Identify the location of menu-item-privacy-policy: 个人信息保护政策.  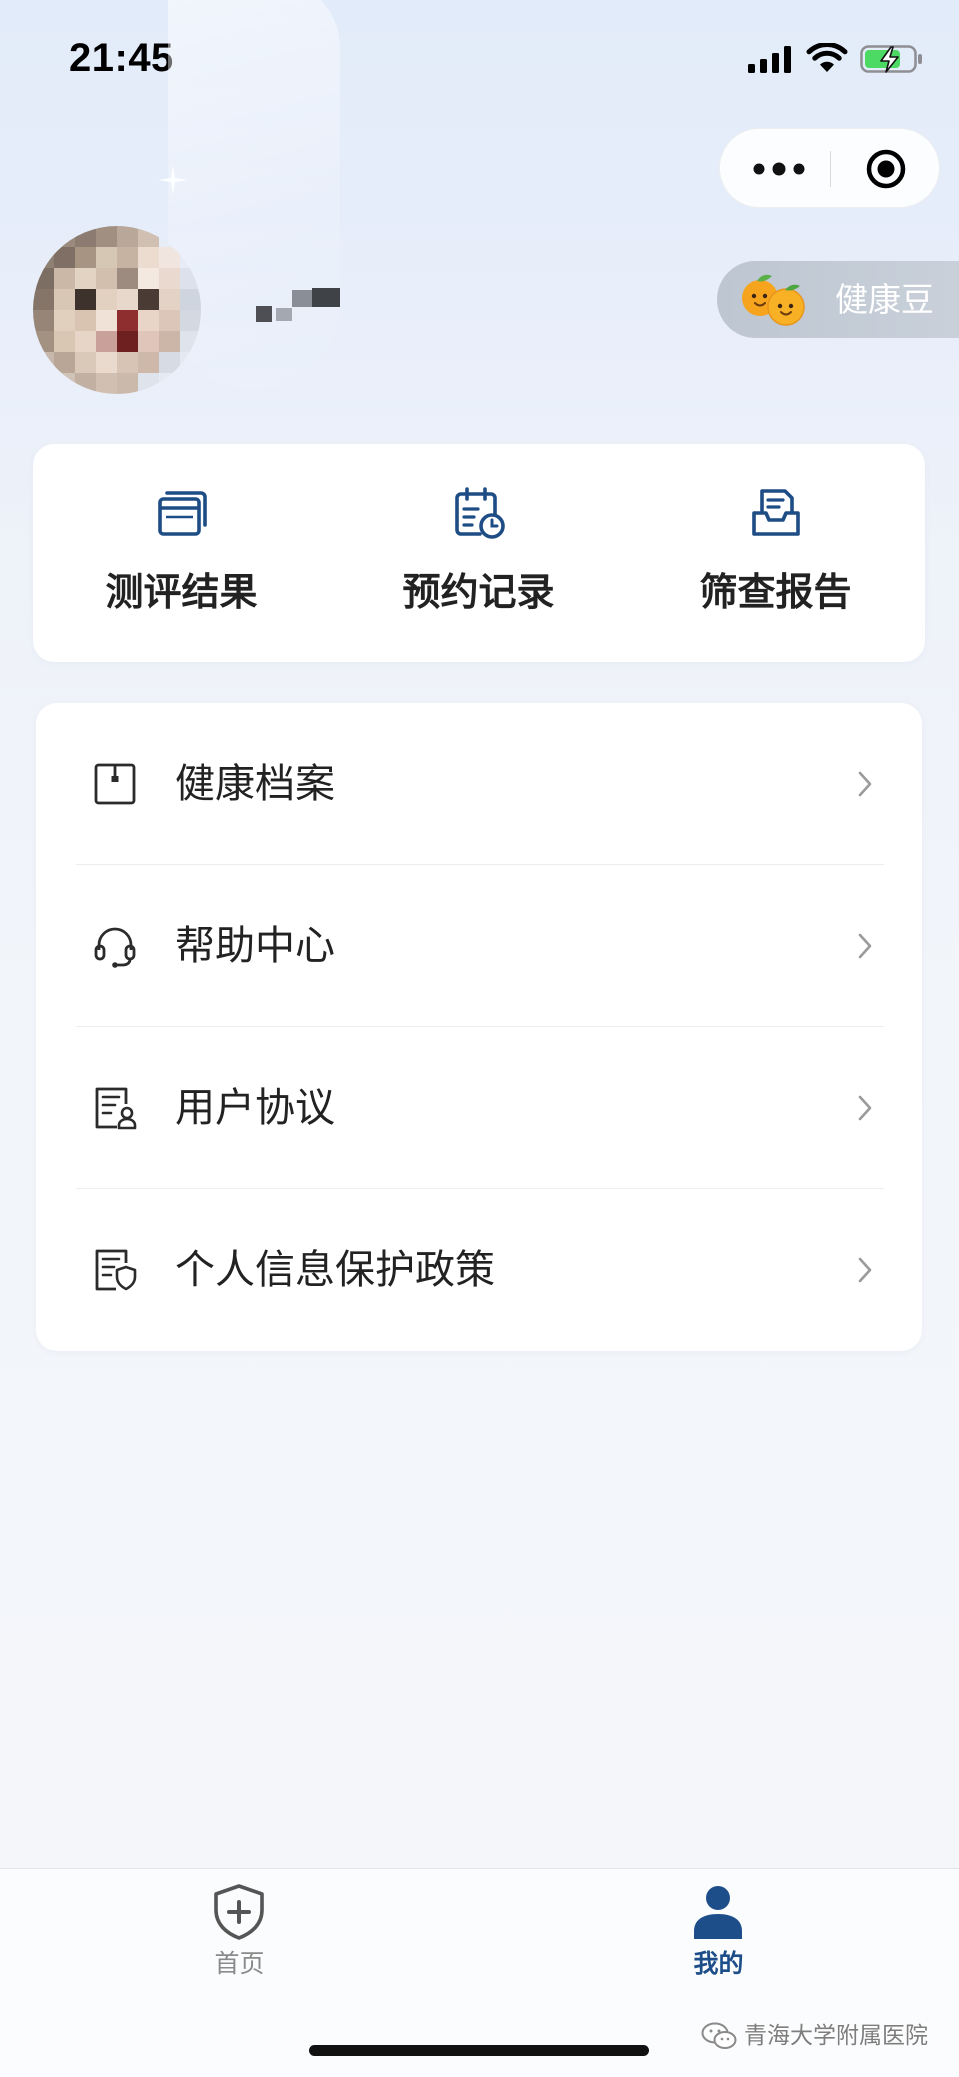
(479, 1270).